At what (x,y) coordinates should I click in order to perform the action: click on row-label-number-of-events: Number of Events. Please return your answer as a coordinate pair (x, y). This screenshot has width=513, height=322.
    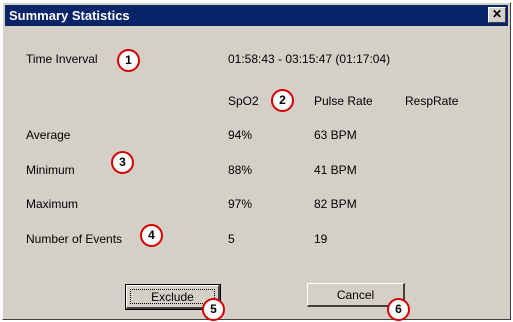
    Looking at the image, I should click on (74, 239).